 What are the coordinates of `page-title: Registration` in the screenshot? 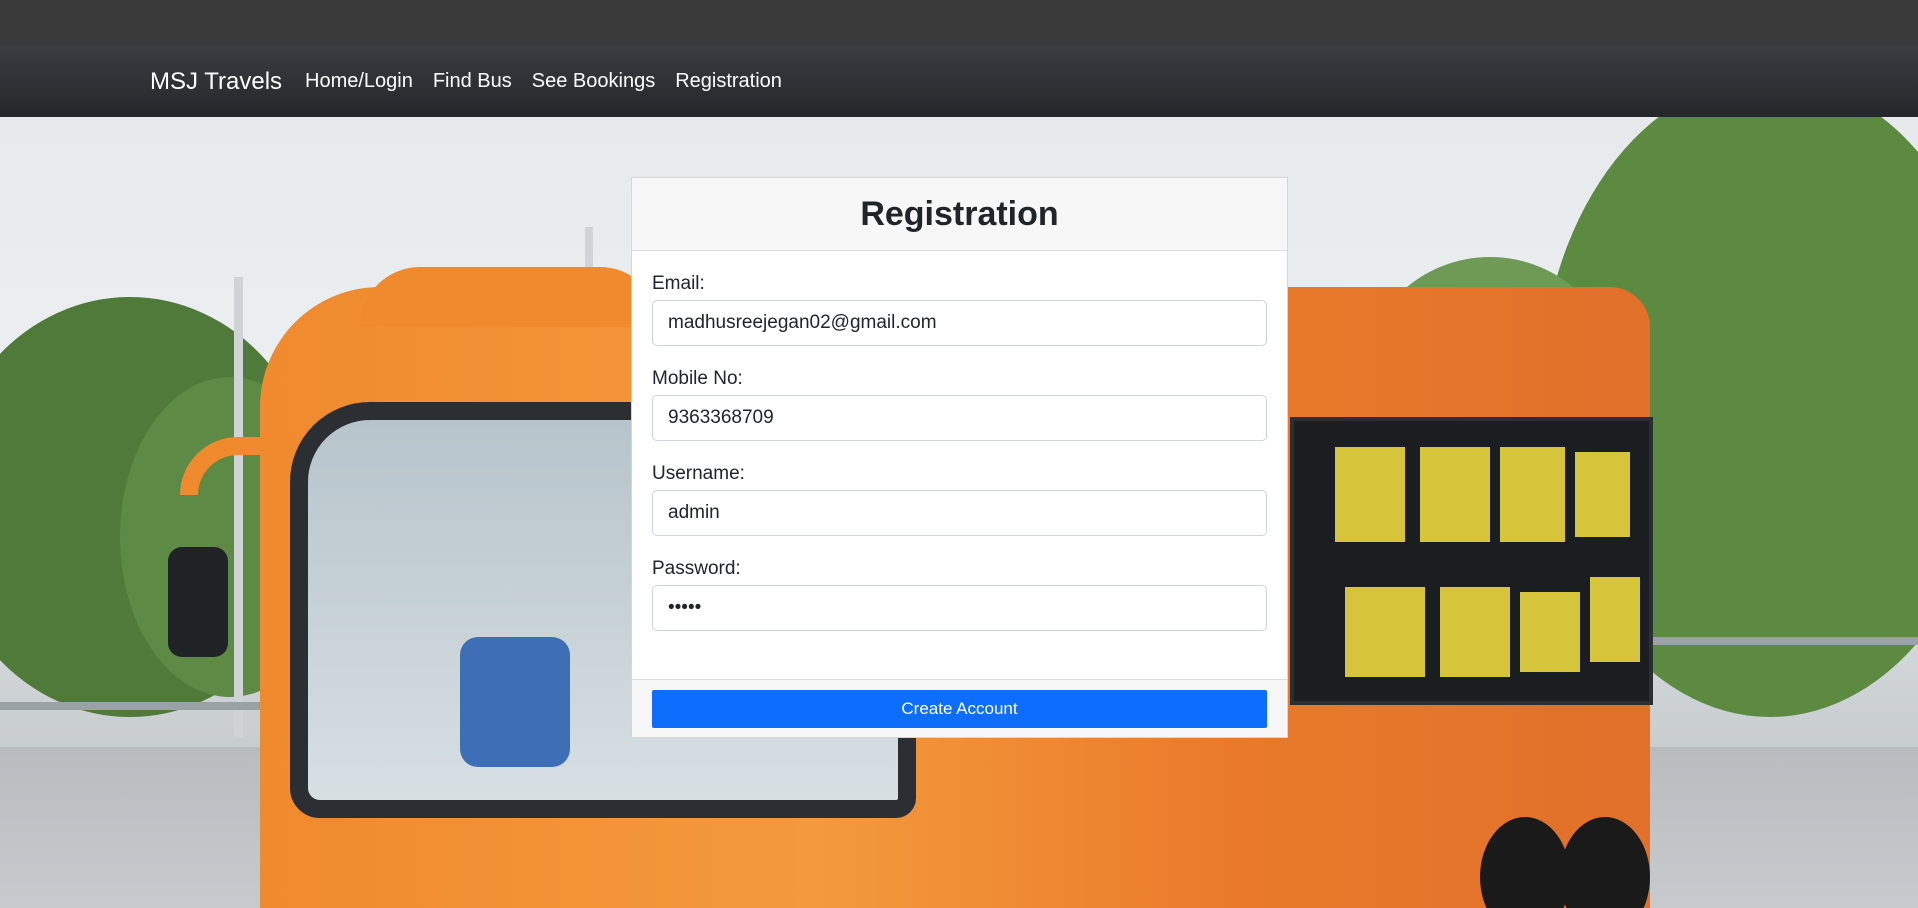 It's located at (959, 213).